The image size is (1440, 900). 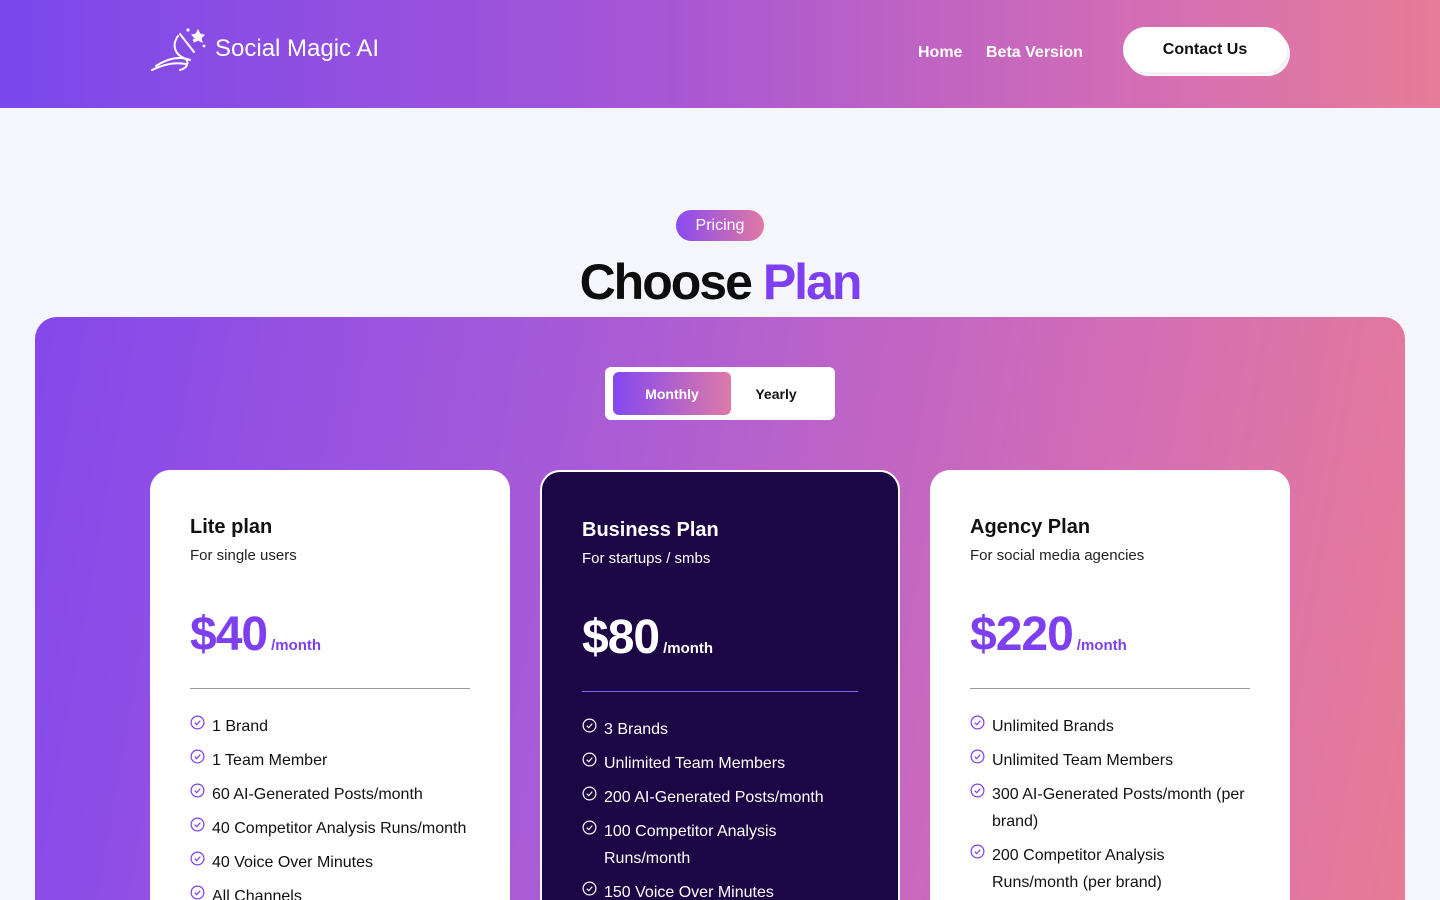 What do you see at coordinates (776, 393) in the screenshot?
I see `toggle-yearly-button: Yearly` at bounding box center [776, 393].